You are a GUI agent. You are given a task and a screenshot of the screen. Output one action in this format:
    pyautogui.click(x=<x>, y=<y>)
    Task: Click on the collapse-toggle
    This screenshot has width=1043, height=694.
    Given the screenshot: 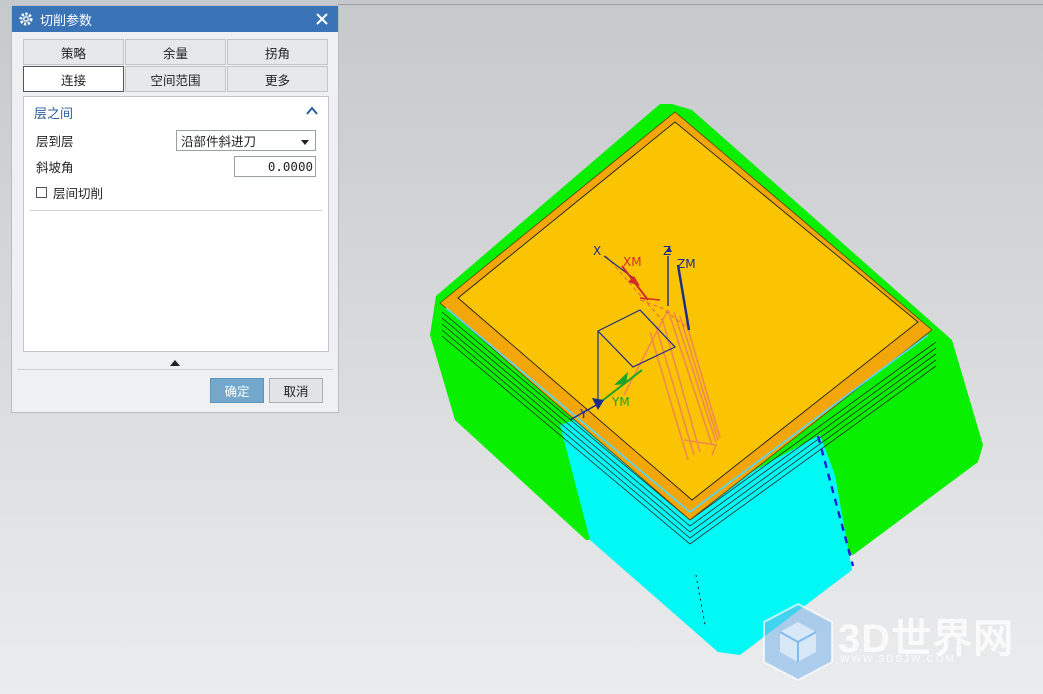 What is the action you would take?
    pyautogui.click(x=175, y=362)
    